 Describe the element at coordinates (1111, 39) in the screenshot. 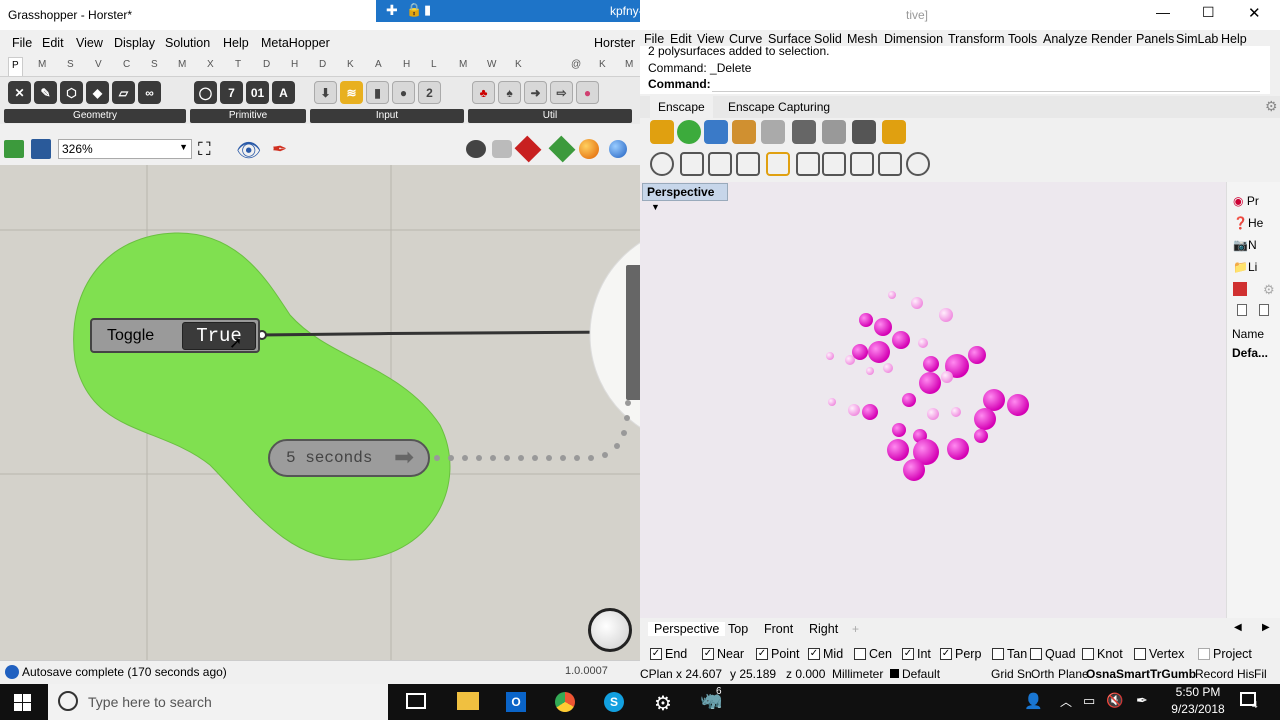

I see `rh-menu-render: Render` at that location.